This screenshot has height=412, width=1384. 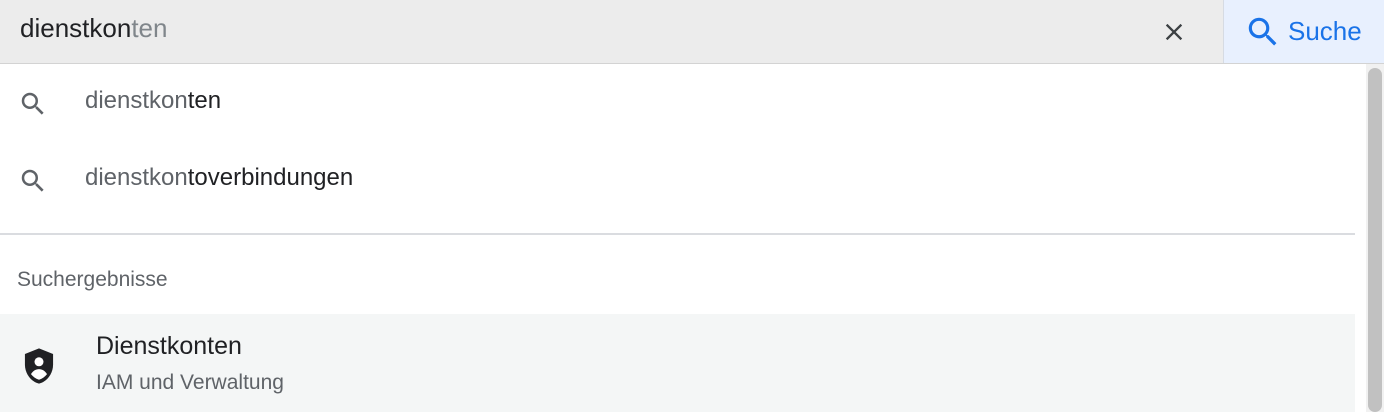 I want to click on close-icon, so click(x=1174, y=32).